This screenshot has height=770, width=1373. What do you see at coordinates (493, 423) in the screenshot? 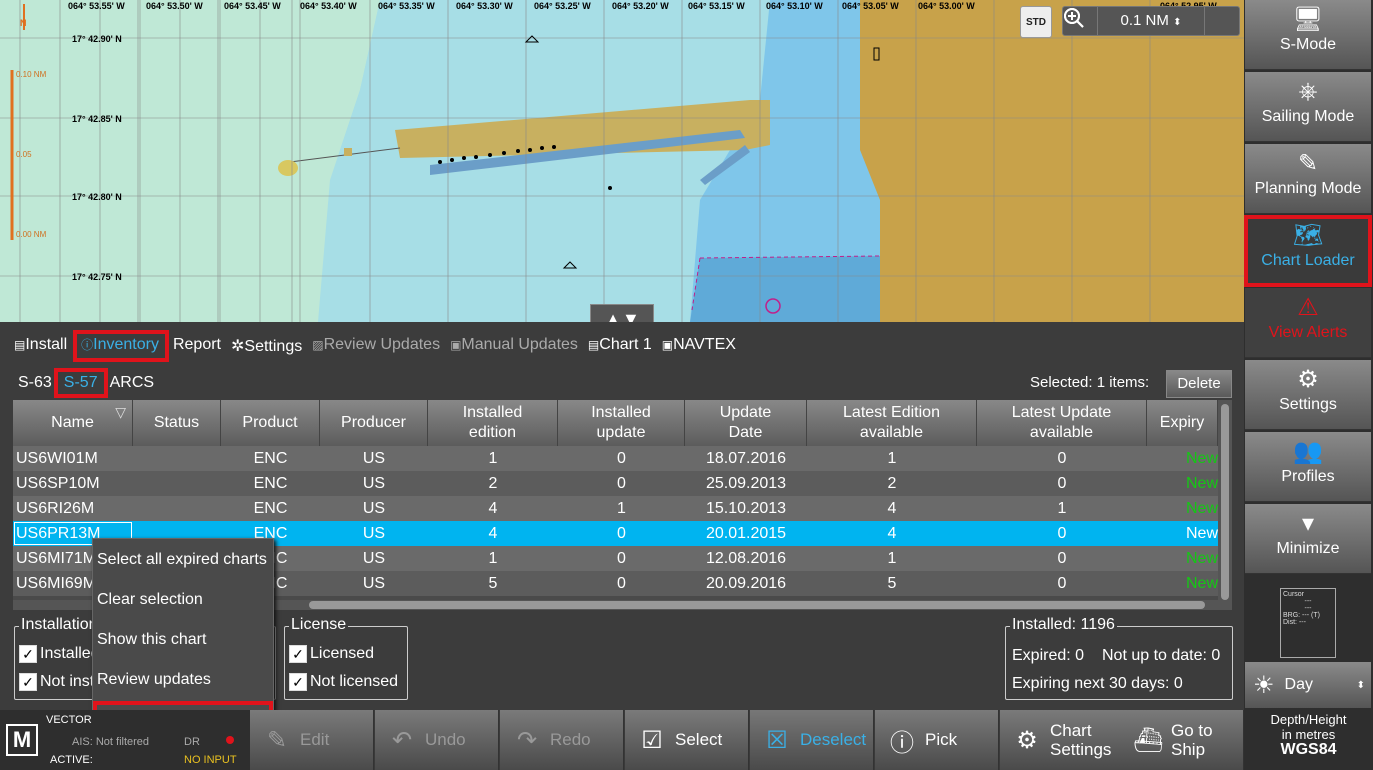
I see `column-header-installed-edition: Installed edition` at bounding box center [493, 423].